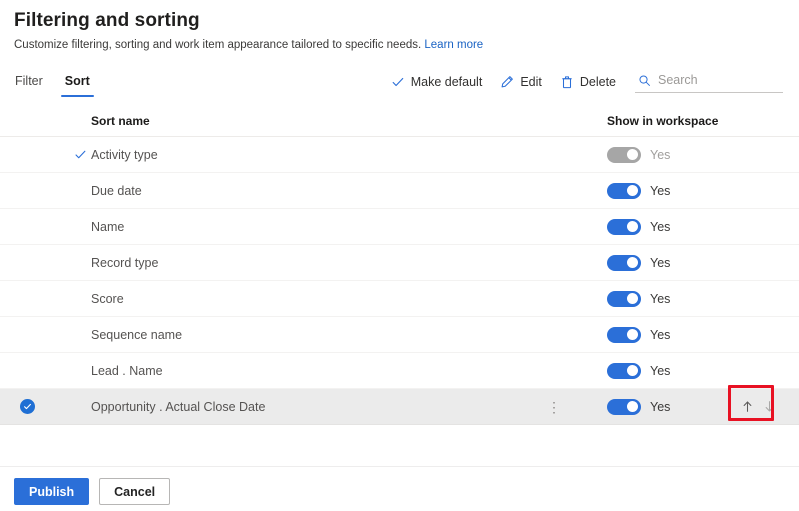  Describe the element at coordinates (446, 81) in the screenshot. I see `make-default-label: Make default` at that location.